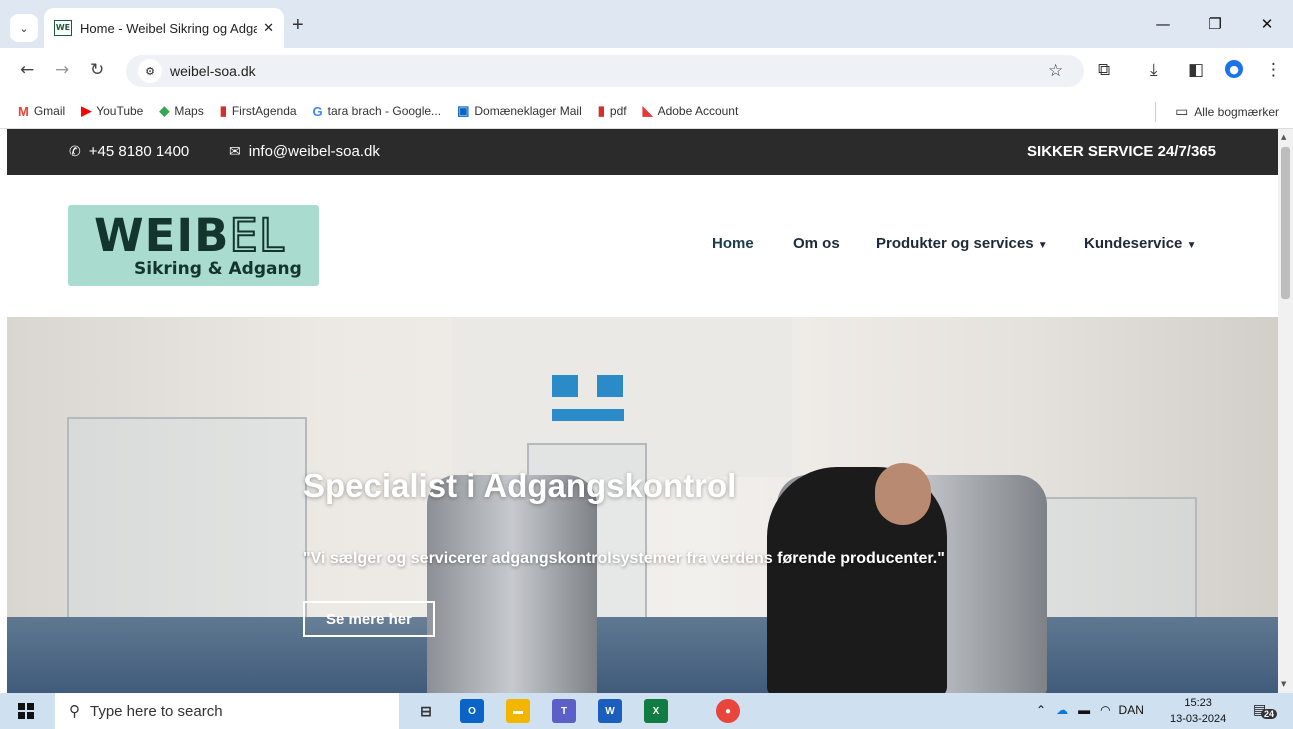  Describe the element at coordinates (1041, 710) in the screenshot. I see `chevron-up-icon: ⌃` at that location.